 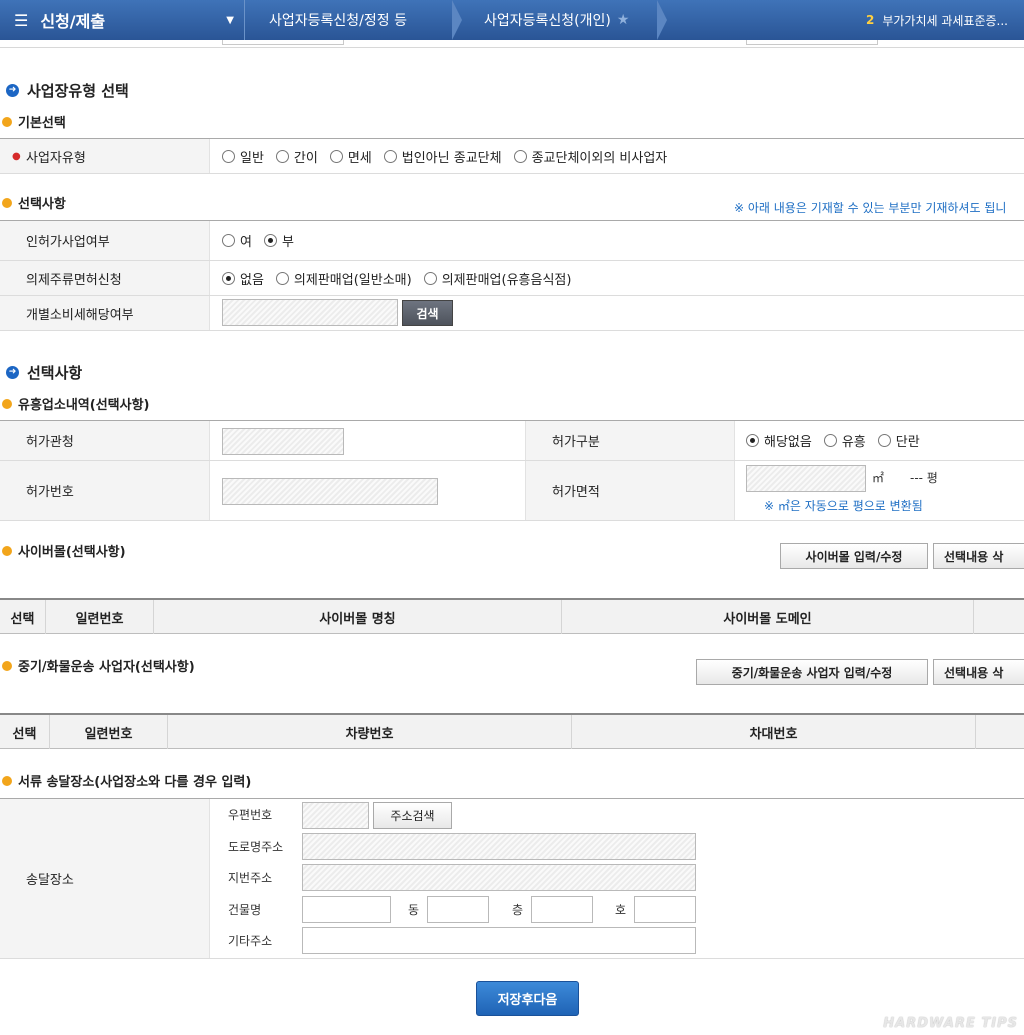 What do you see at coordinates (414, 910) in the screenshot?
I see `label-dong: 동` at bounding box center [414, 910].